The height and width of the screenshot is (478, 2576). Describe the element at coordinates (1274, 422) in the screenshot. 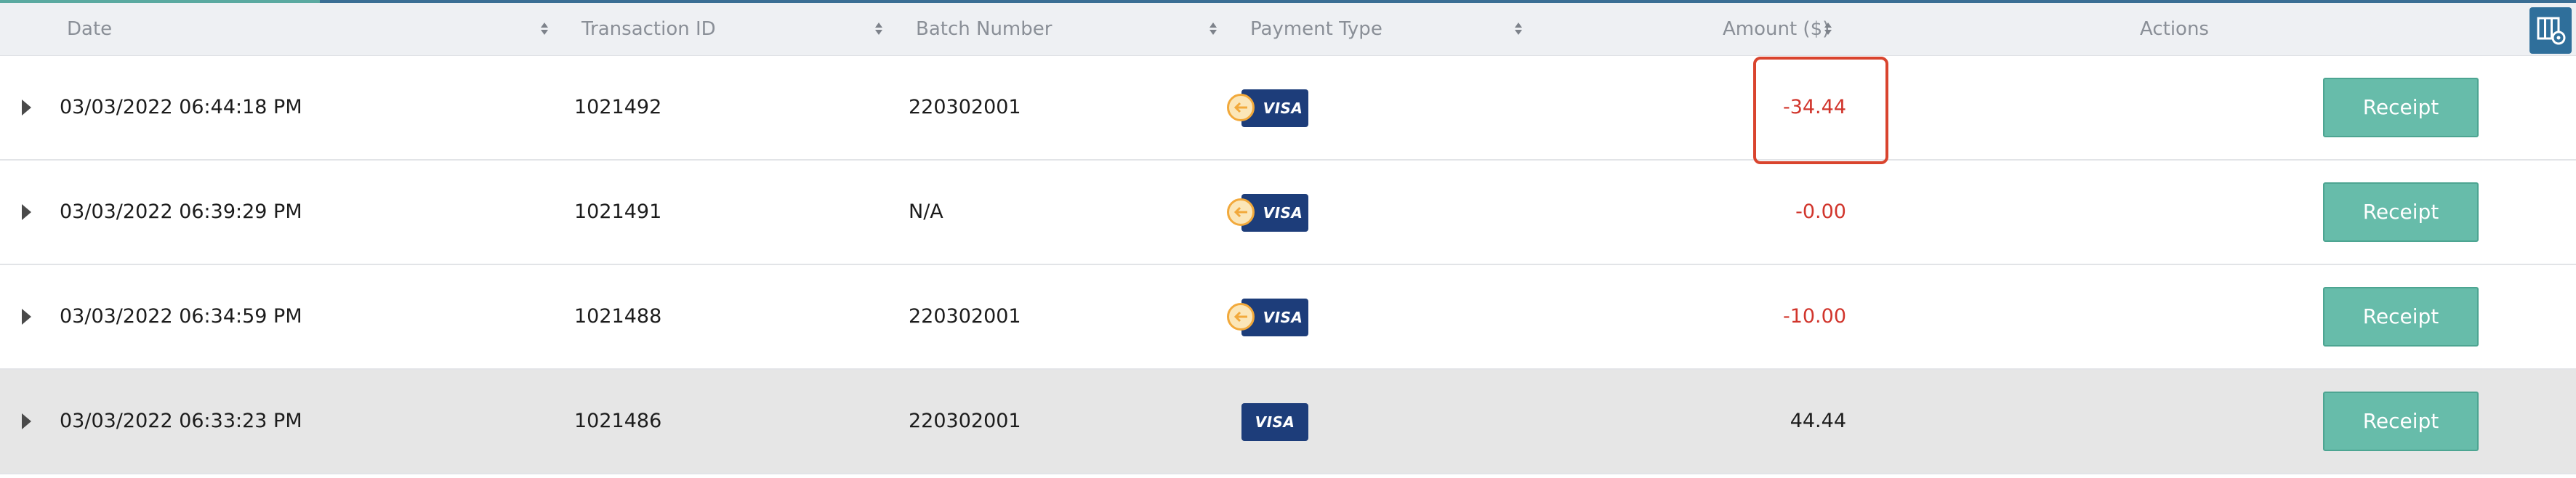

I see `visa-card-icon: VISA` at that location.